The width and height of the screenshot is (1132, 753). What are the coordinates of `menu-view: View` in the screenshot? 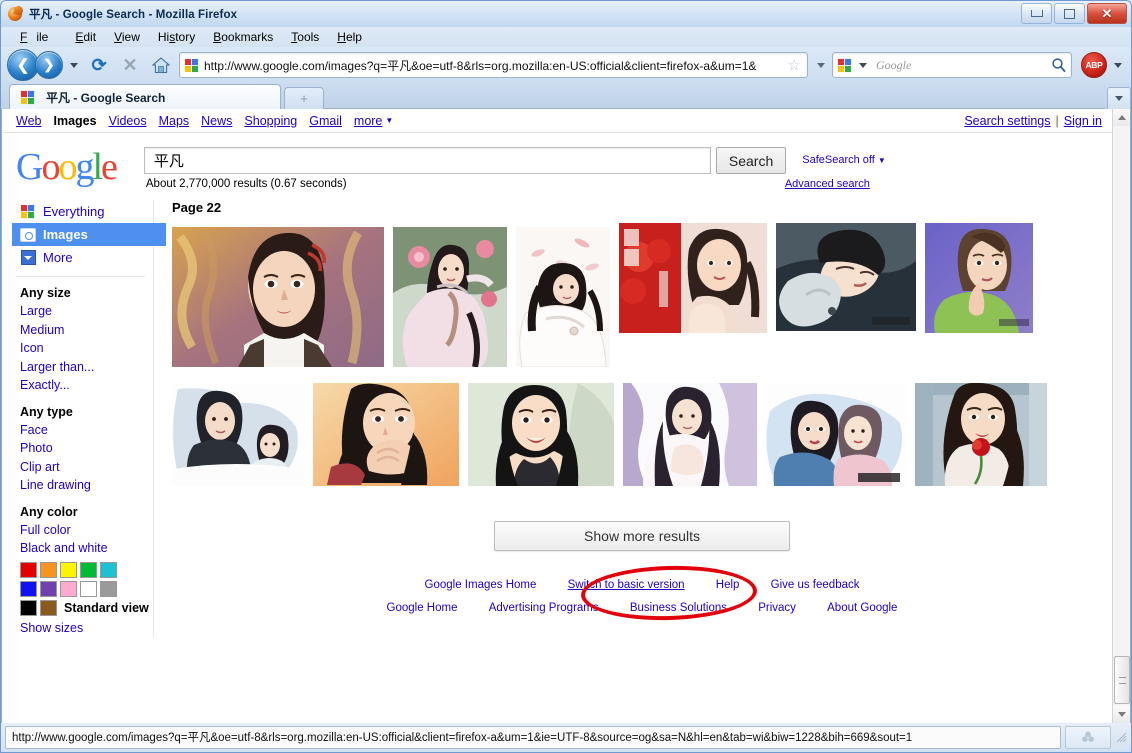 It's located at (127, 37).